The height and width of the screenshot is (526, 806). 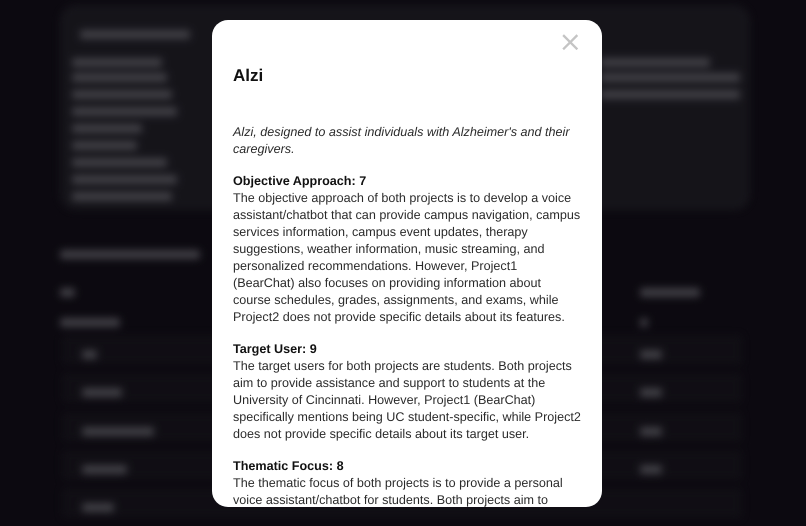 I want to click on criterion-heading: Thematic Focus: 8, so click(x=289, y=466).